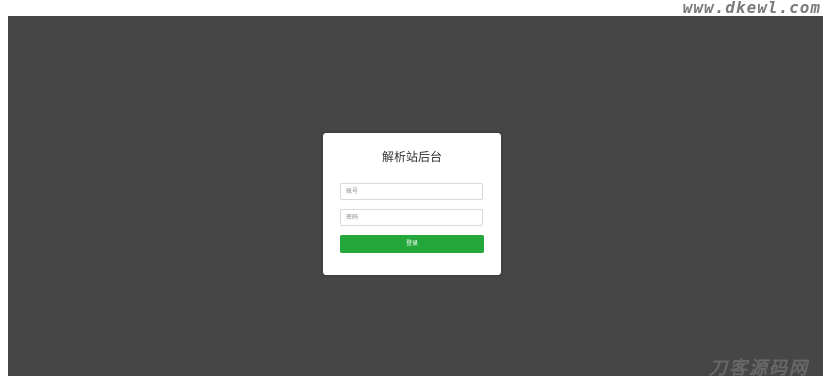 This screenshot has width=831, height=380. Describe the element at coordinates (751, 8) in the screenshot. I see `site-watermark: www.dkewl.com` at that location.